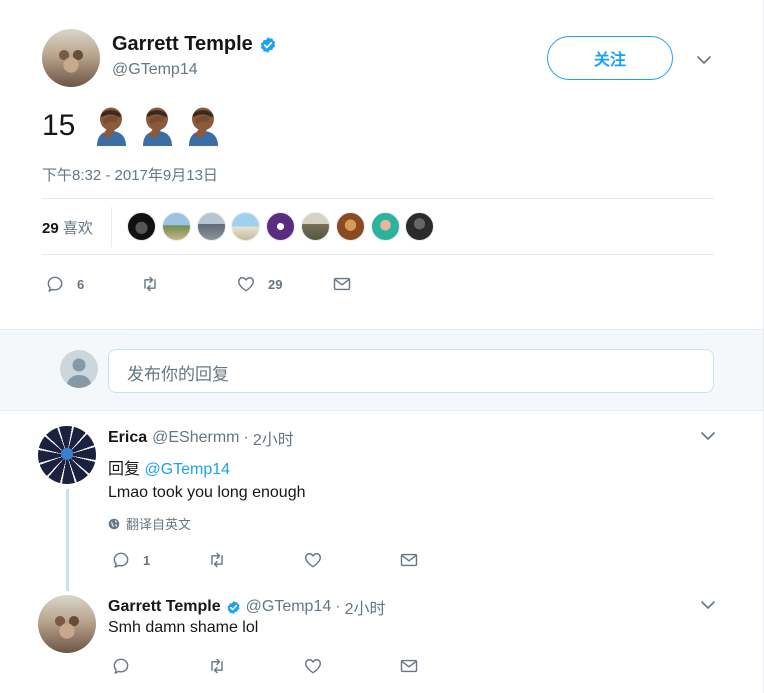 Image resolution: width=764 pixels, height=693 pixels. I want to click on reply-action: 6, so click(64, 284).